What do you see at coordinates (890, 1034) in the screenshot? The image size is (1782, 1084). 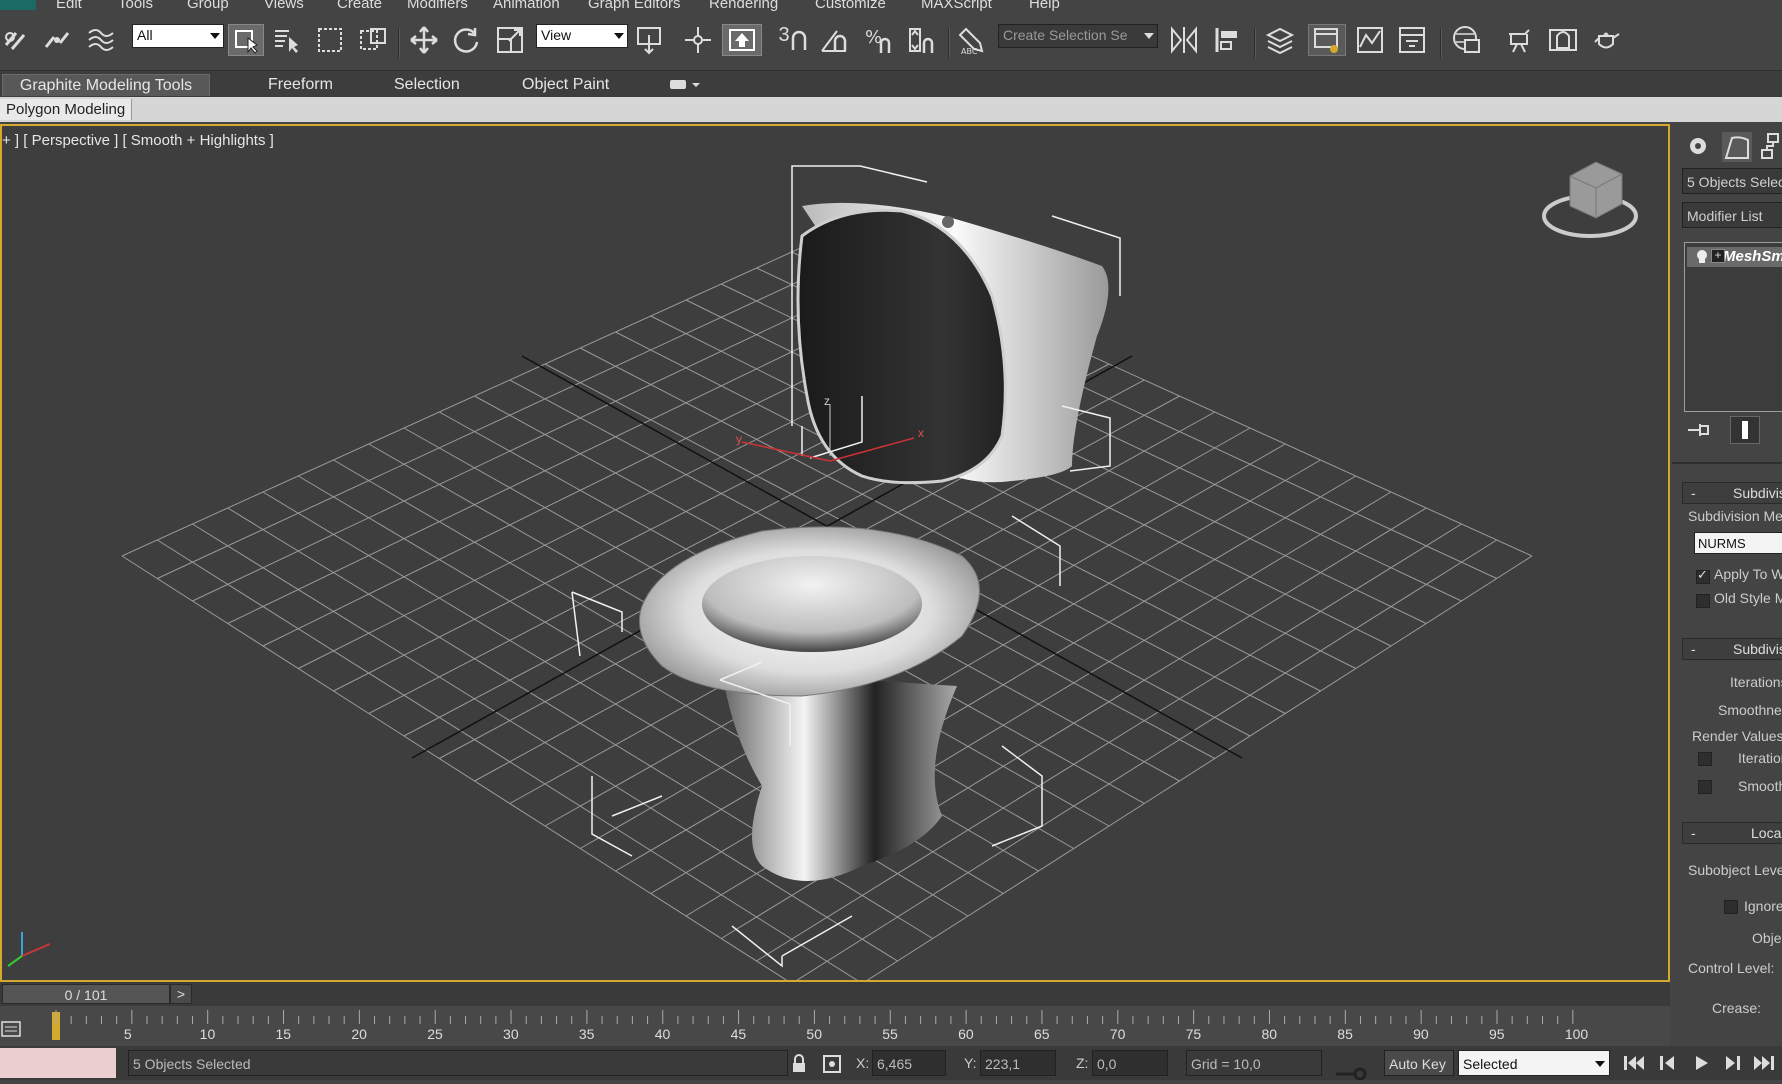 I see `track-tick-label: 55` at bounding box center [890, 1034].